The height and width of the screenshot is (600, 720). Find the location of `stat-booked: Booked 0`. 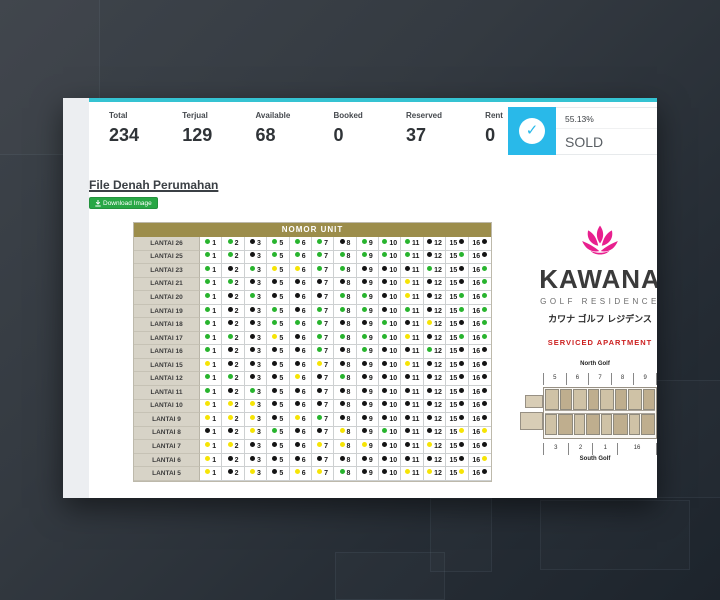

stat-booked: Booked 0 is located at coordinates (347, 128).